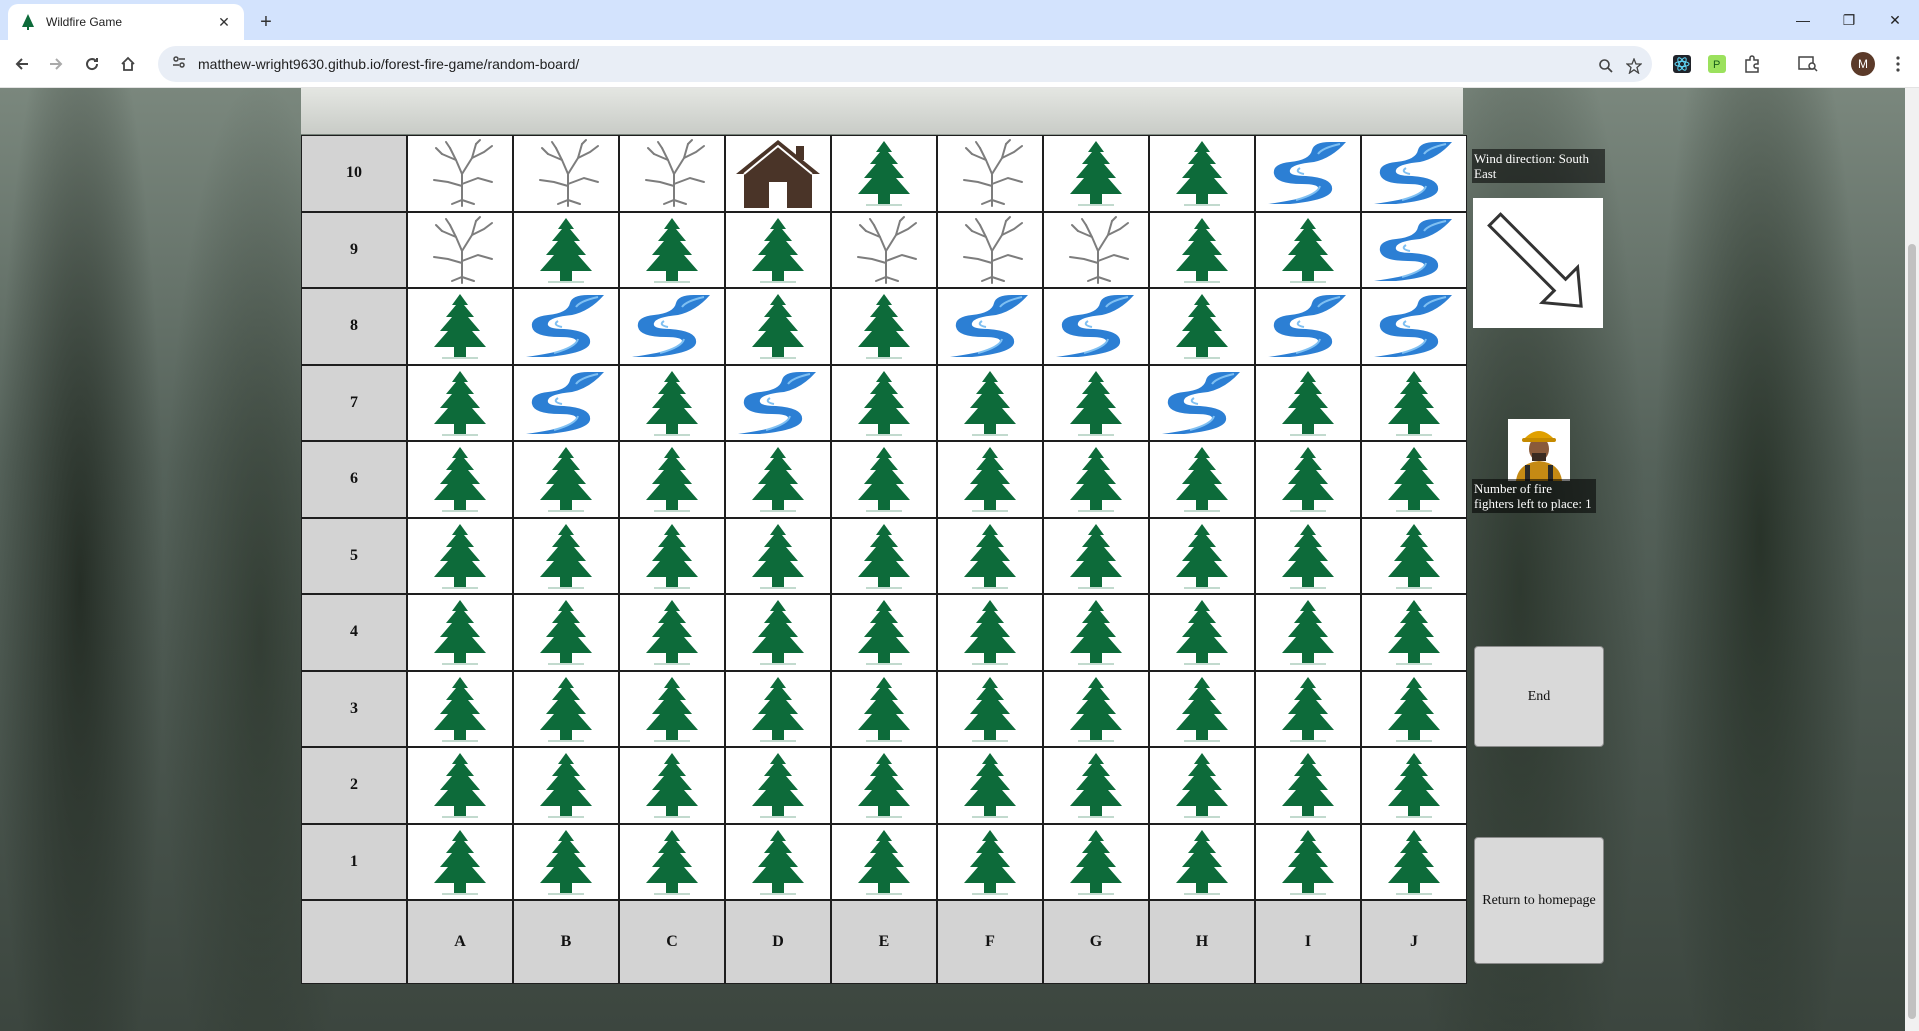 Image resolution: width=1919 pixels, height=1031 pixels. Describe the element at coordinates (1808, 64) in the screenshot. I see `tab-search-icon` at that location.